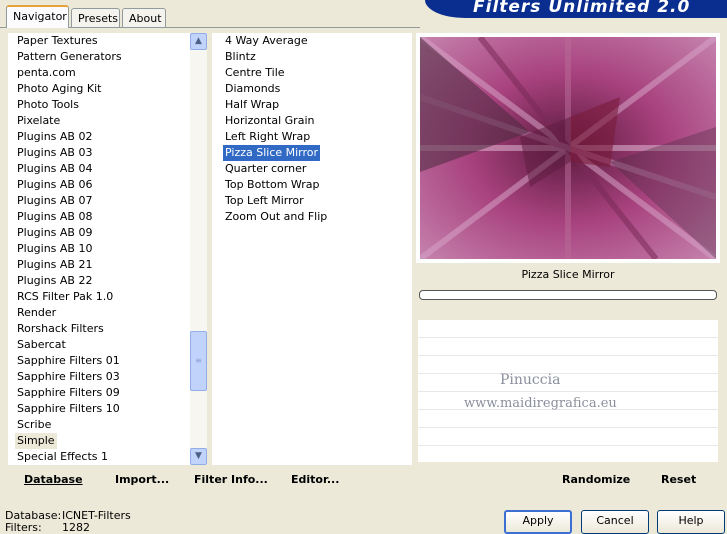 The height and width of the screenshot is (534, 727). I want to click on category-item: Pattern Generators, so click(69, 57).